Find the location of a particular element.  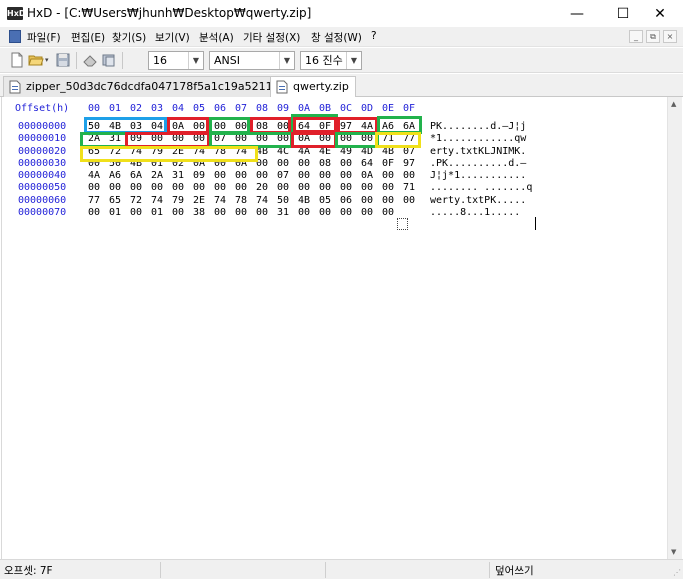

hex-byte: 4B is located at coordinates (115, 127).